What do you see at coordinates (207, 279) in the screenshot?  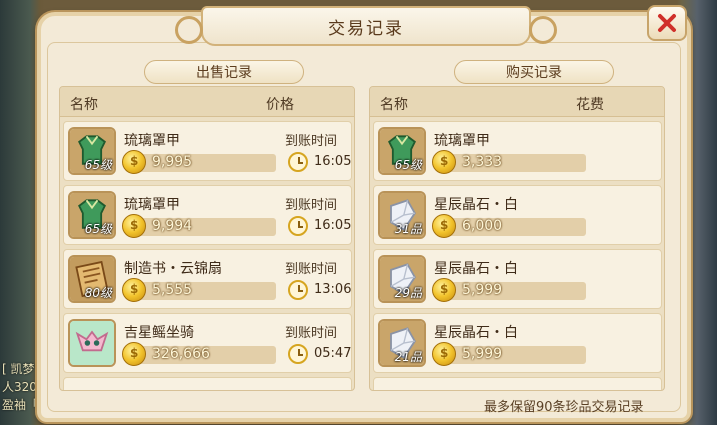 I see `list-item: 80级制造书・云锦扇 5,555 到账时间 13:06` at bounding box center [207, 279].